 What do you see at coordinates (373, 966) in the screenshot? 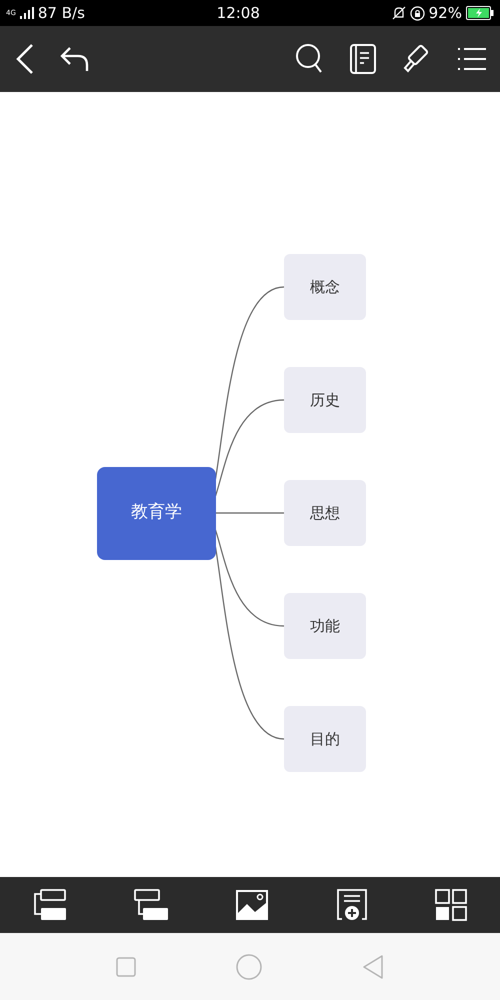
I see `triangle-icon` at bounding box center [373, 966].